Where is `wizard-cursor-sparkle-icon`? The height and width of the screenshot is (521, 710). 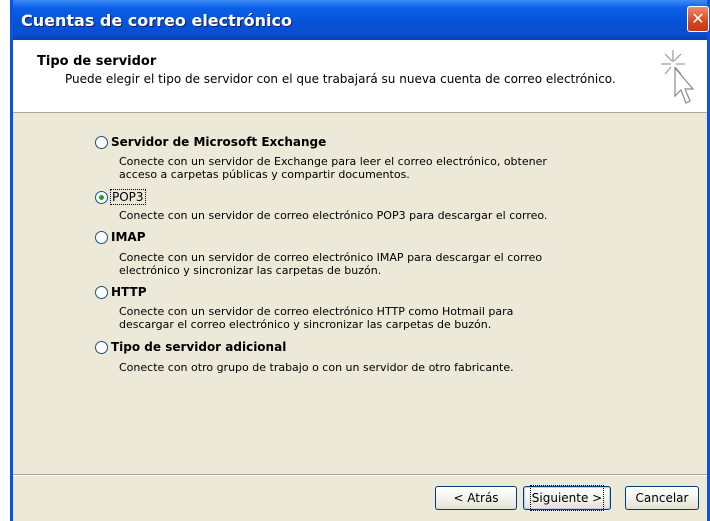
wizard-cursor-sparkle-icon is located at coordinates (678, 77).